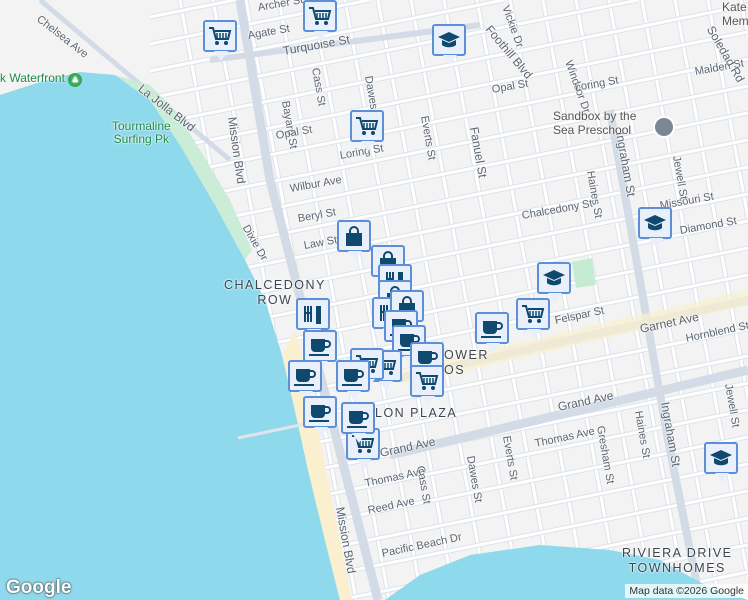 The width and height of the screenshot is (748, 600). What do you see at coordinates (75, 80) in the screenshot?
I see `tree-icon: ▲` at bounding box center [75, 80].